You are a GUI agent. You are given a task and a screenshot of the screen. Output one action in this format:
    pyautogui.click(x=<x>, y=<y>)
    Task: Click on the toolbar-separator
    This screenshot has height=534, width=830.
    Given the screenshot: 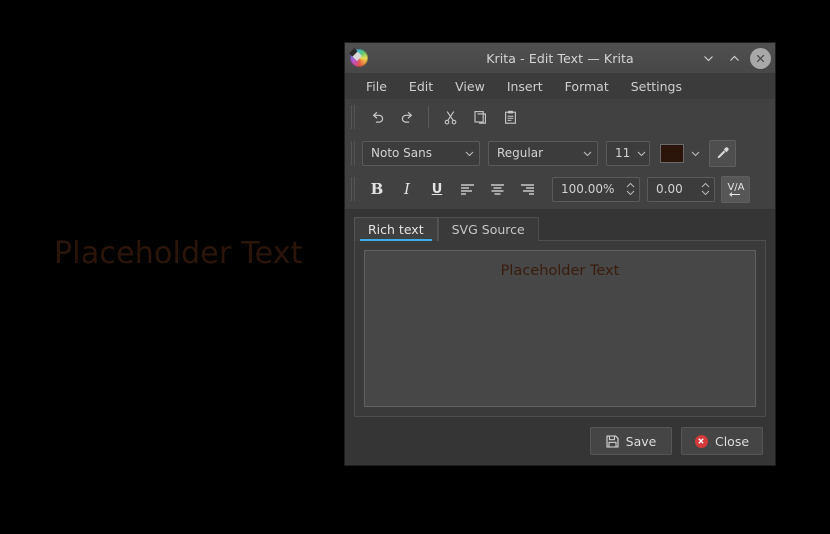 What is the action you would take?
    pyautogui.click(x=428, y=117)
    